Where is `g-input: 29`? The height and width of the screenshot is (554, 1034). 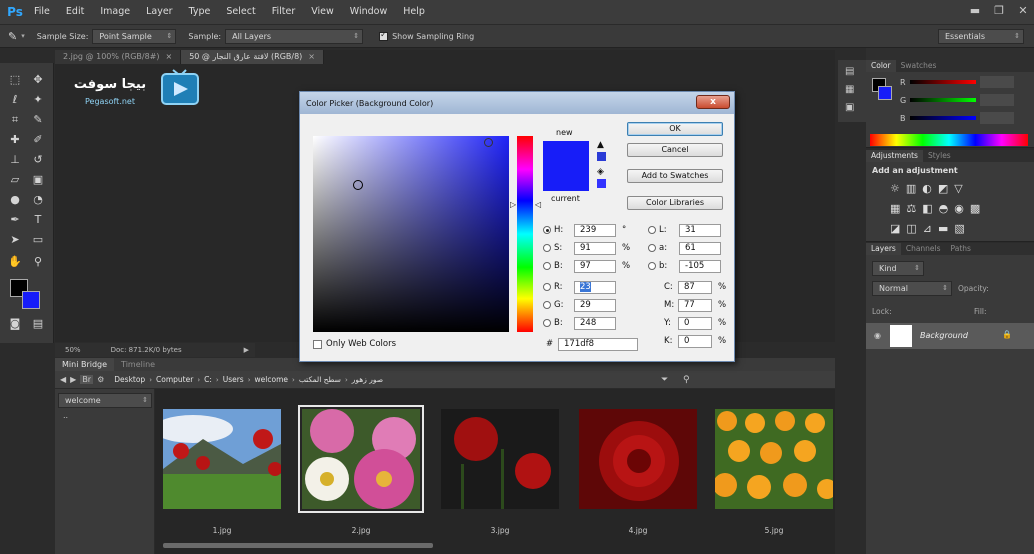
g-input: 29 is located at coordinates (595, 305).